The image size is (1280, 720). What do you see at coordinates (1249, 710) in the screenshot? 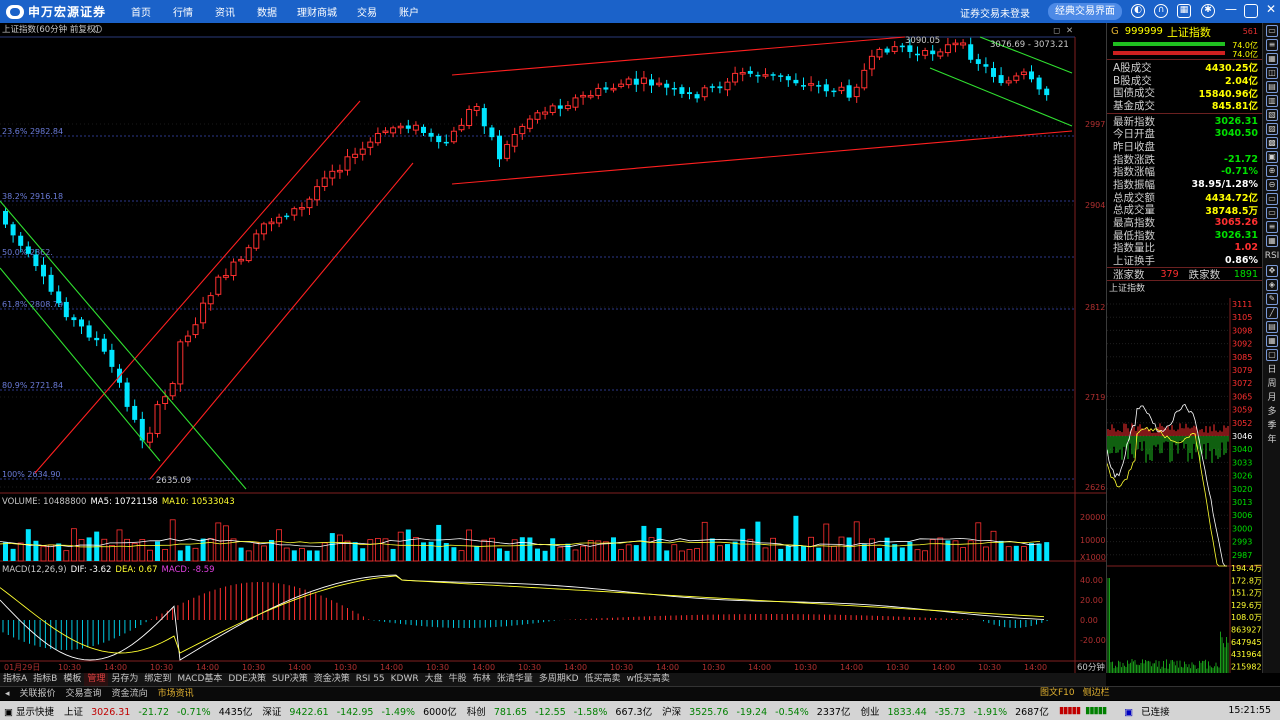
I see `clock: 15:21:55` at bounding box center [1249, 710].